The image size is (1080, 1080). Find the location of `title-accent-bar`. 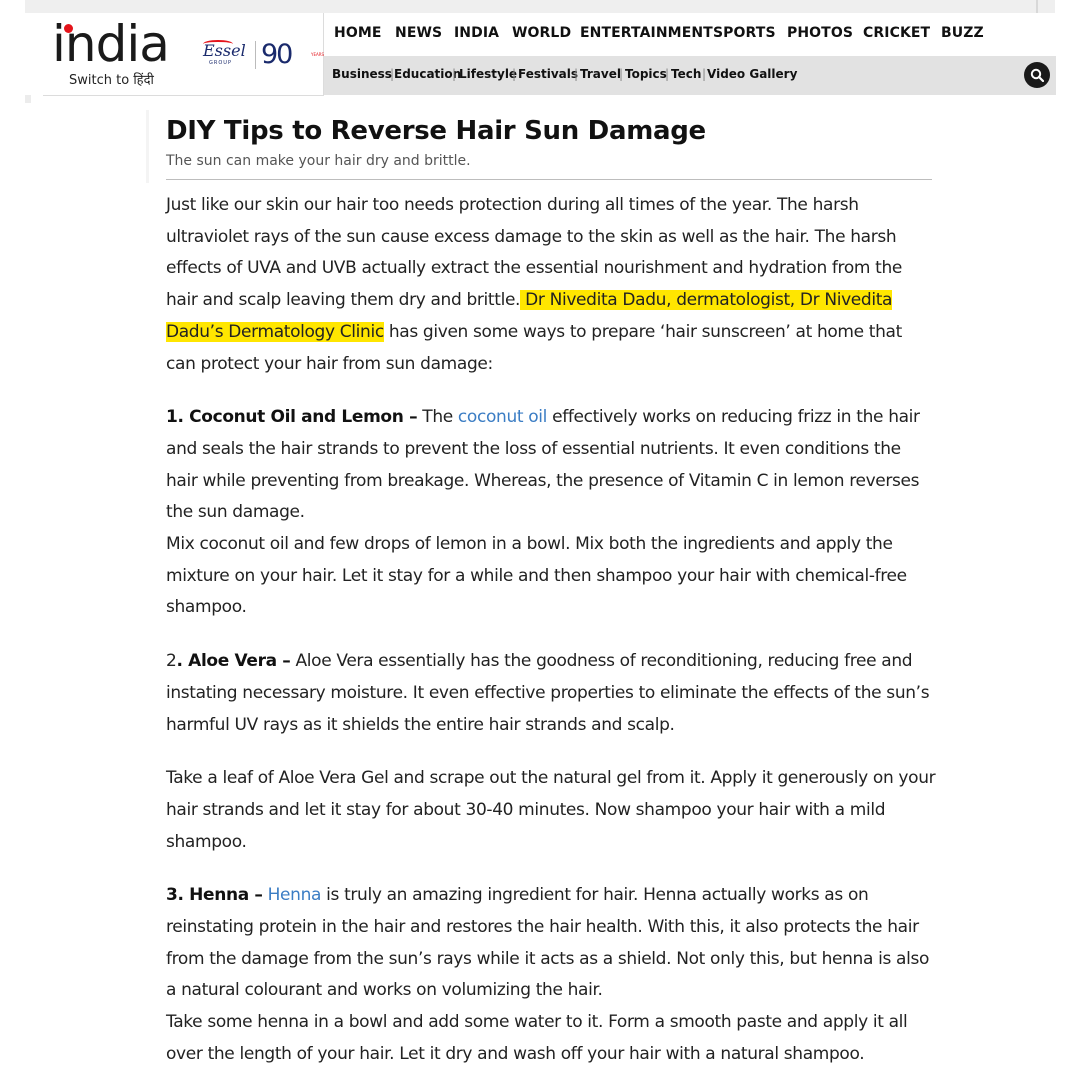

title-accent-bar is located at coordinates (147, 146).